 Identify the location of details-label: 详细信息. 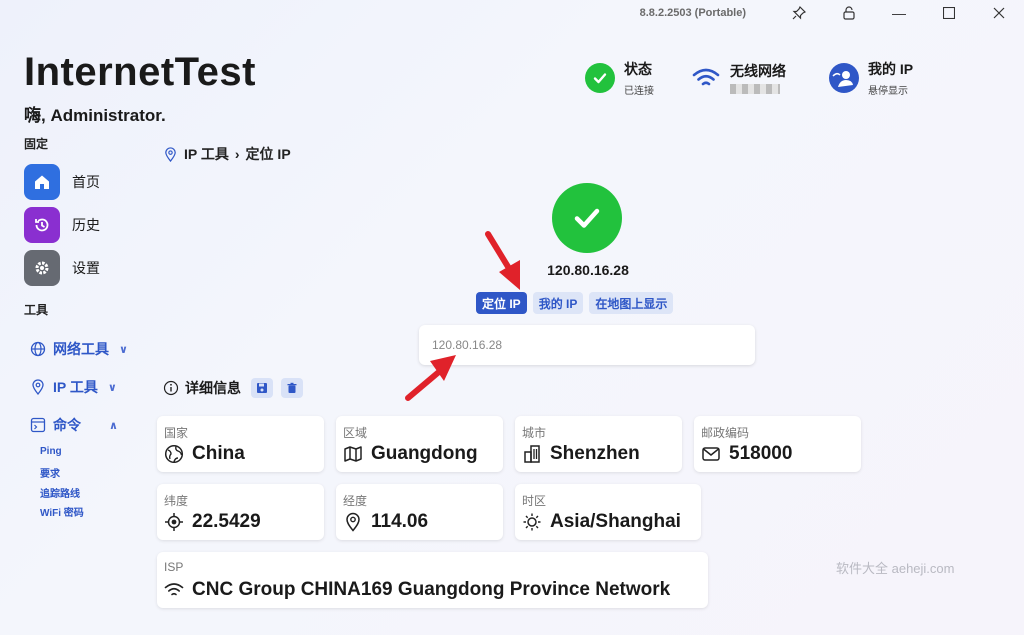
(213, 388).